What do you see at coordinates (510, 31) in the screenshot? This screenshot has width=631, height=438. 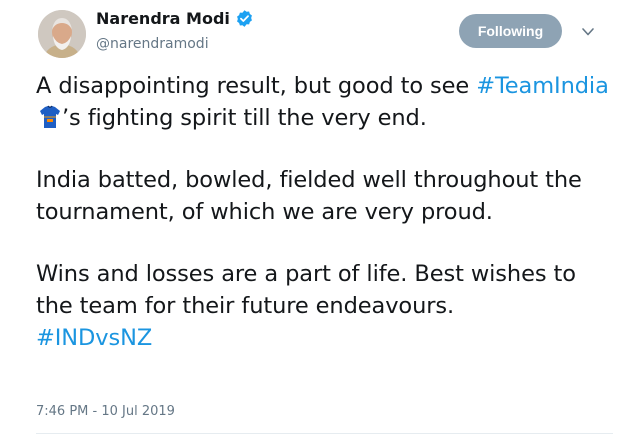 I see `following-button: Following` at bounding box center [510, 31].